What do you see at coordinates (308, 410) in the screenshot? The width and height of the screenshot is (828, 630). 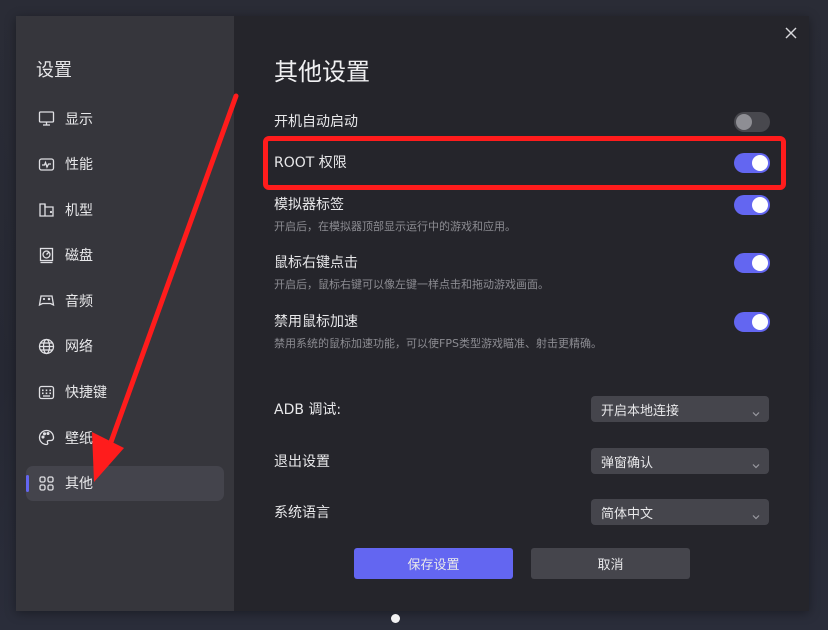 I see `select-label: ADB 调试:` at bounding box center [308, 410].